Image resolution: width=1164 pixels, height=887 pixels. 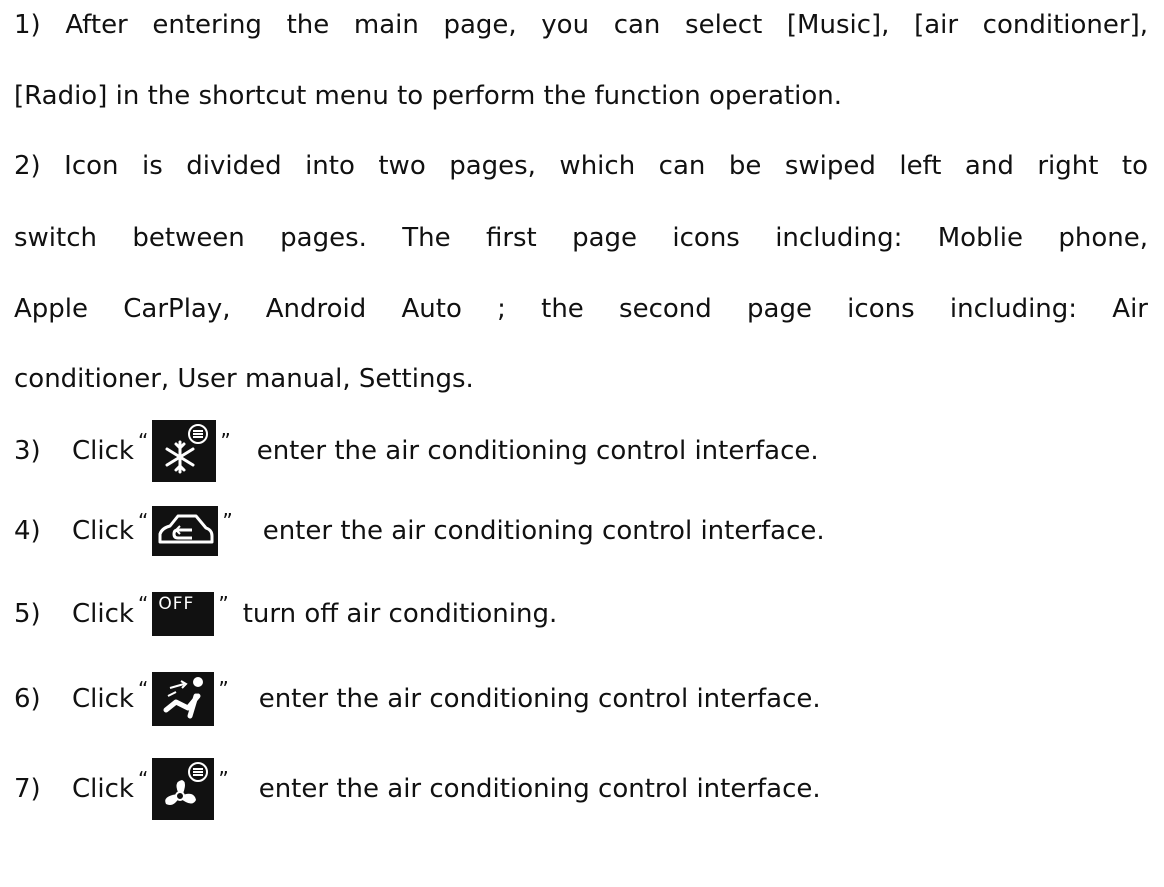 I want to click on off-button-icon: OFF, so click(x=183, y=614).